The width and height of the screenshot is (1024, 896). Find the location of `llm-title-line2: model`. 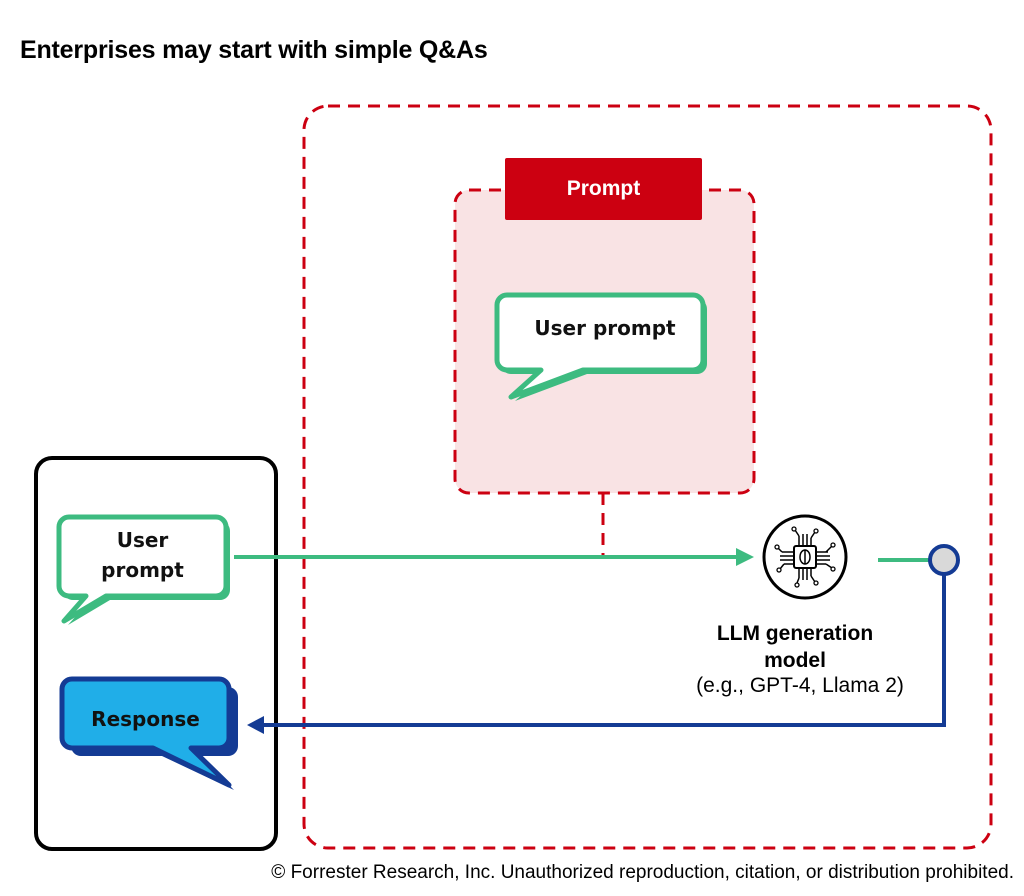

llm-title-line2: model is located at coordinates (795, 660).